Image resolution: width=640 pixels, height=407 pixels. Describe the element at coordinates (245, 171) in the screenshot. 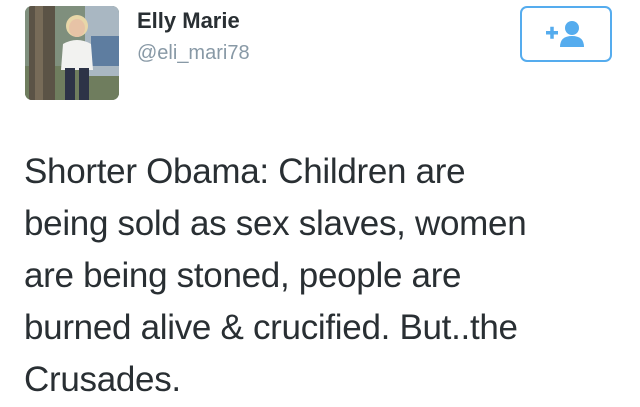

I see `tweet-text-line: Shorter Obama: Children are` at that location.